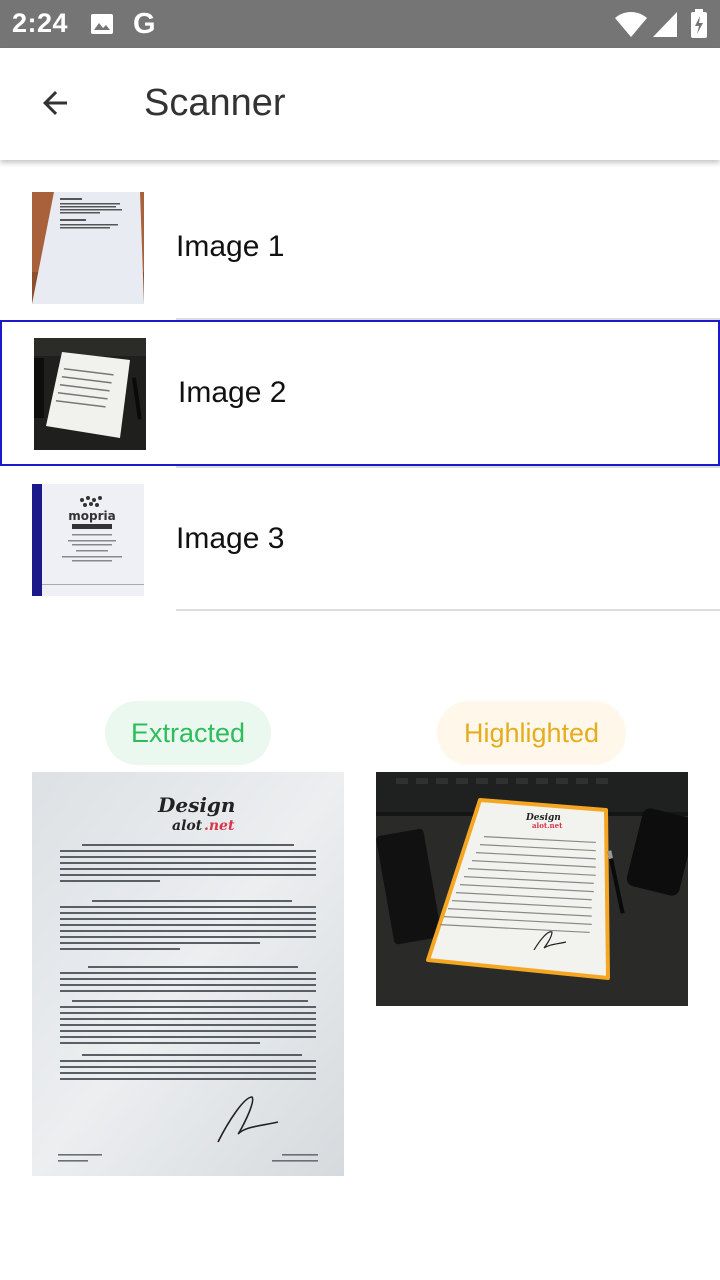  Describe the element at coordinates (219, 826) in the screenshot. I see `svg-text: .net` at that location.